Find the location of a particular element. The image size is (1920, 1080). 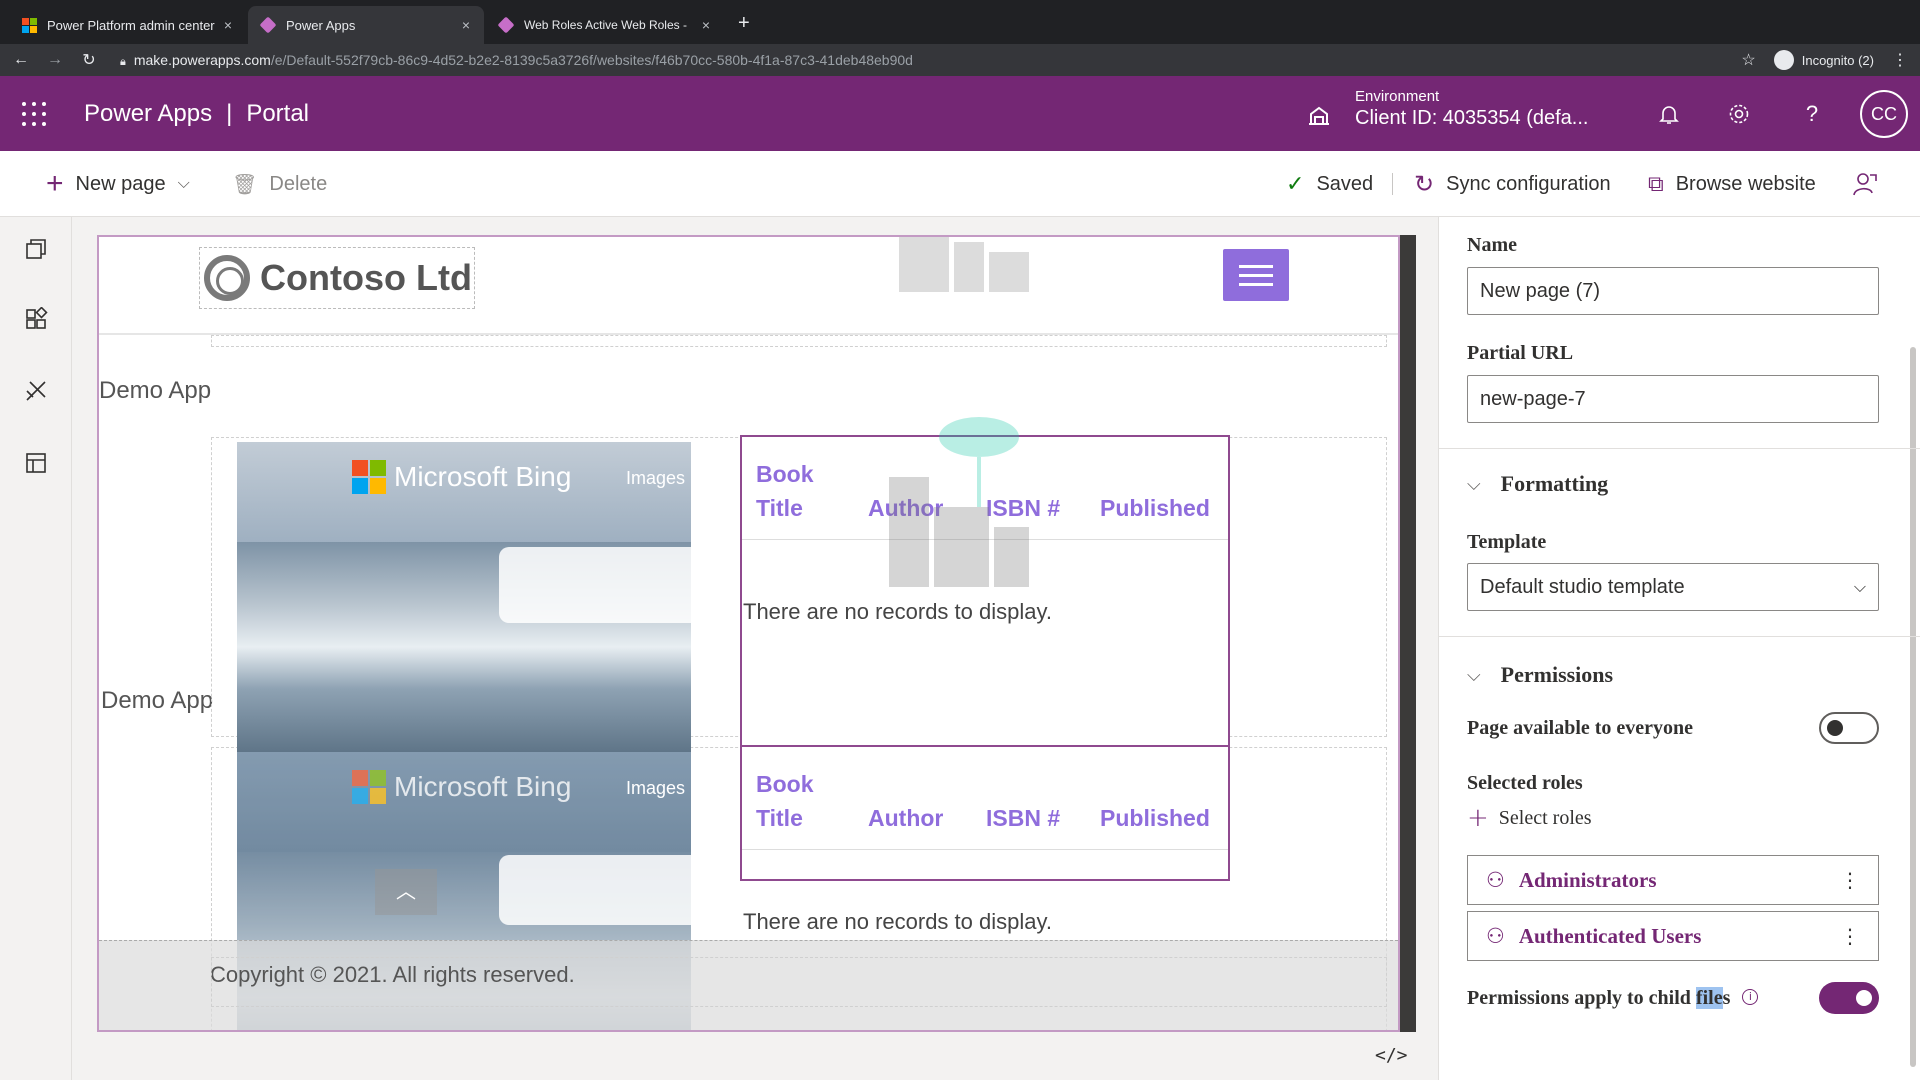

role-item: ⚇ Authenticated Users ⋮ is located at coordinates (1673, 936).